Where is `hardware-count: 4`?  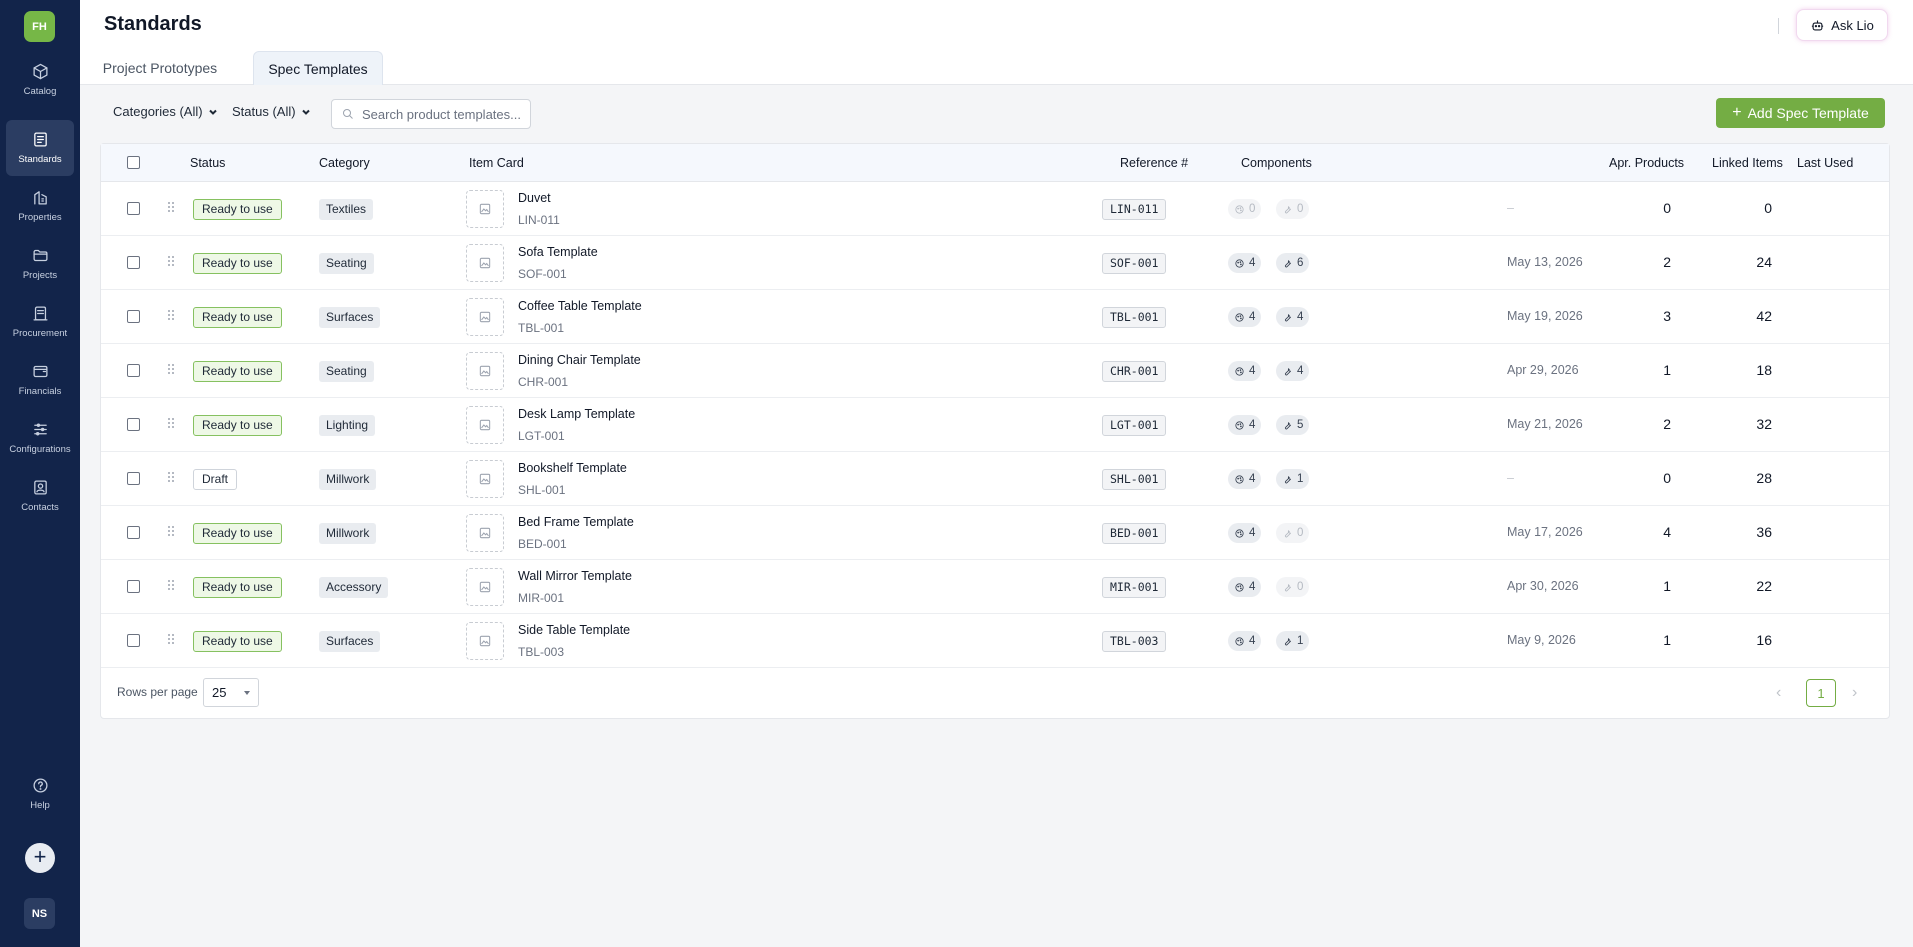
hardware-count: 4 is located at coordinates (1300, 317).